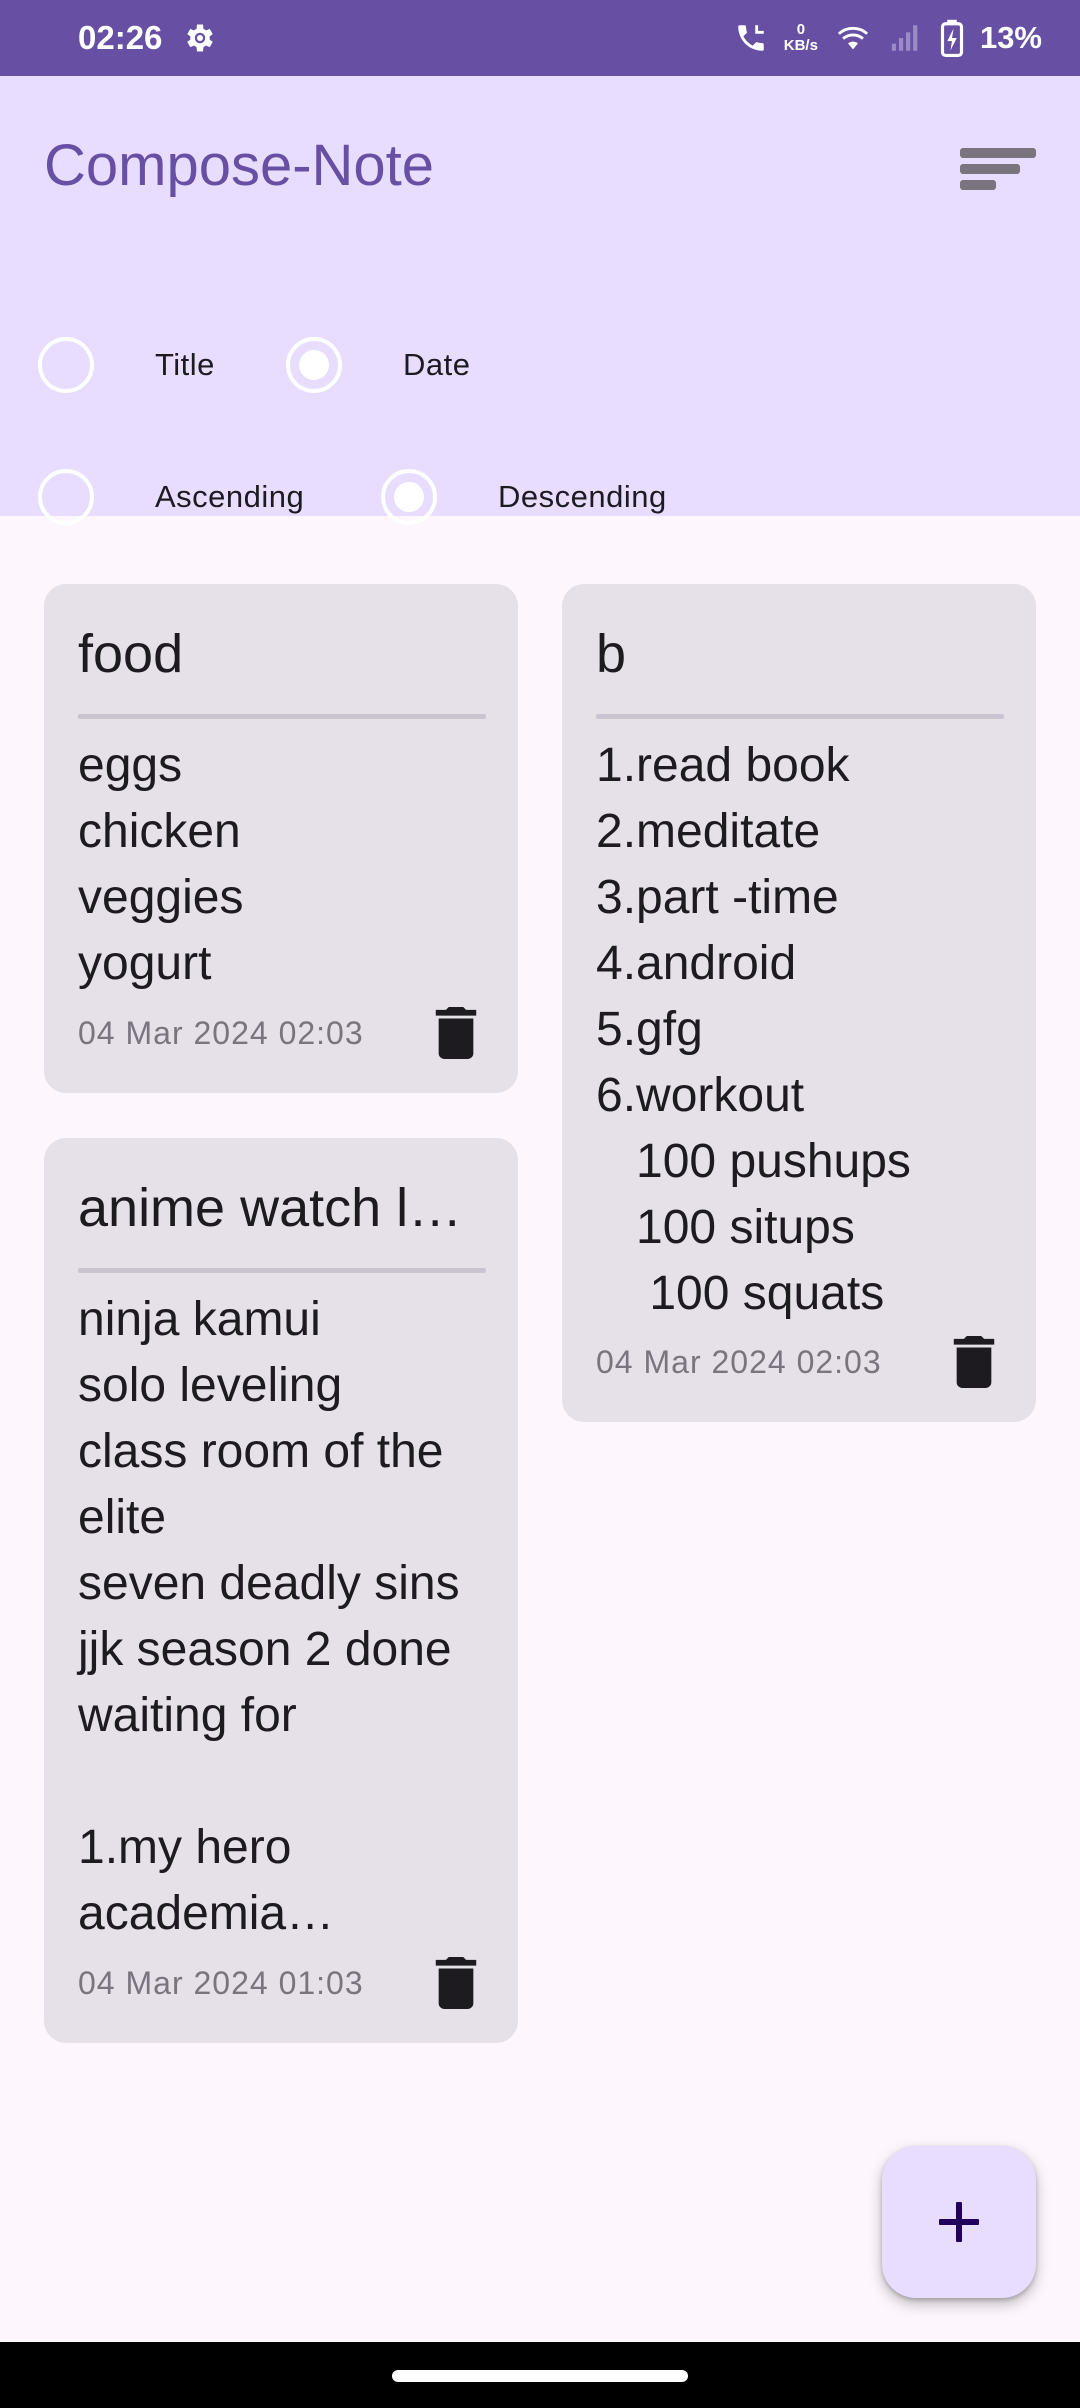 The height and width of the screenshot is (2408, 1080). What do you see at coordinates (437, 364) in the screenshot?
I see `radio-date-label: Date` at bounding box center [437, 364].